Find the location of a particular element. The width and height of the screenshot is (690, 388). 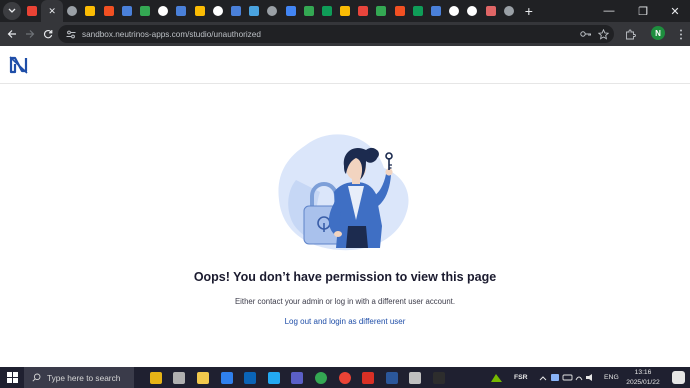

profile-avatar: N is located at coordinates (658, 33).